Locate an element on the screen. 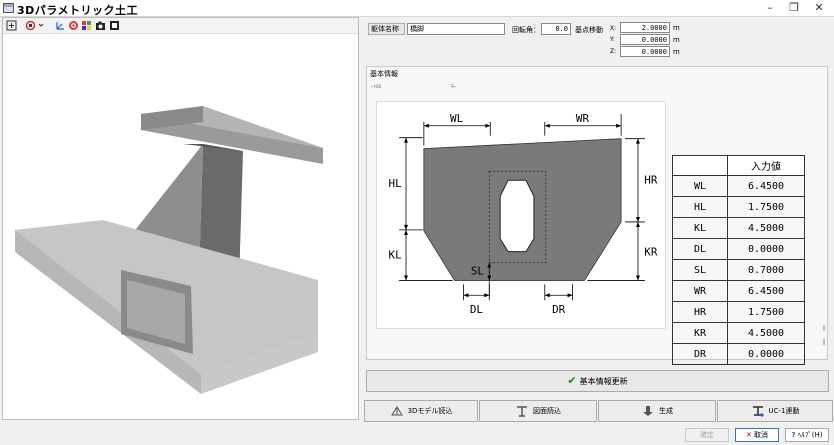 The height and width of the screenshot is (445, 834). label-hr: HR is located at coordinates (651, 179).